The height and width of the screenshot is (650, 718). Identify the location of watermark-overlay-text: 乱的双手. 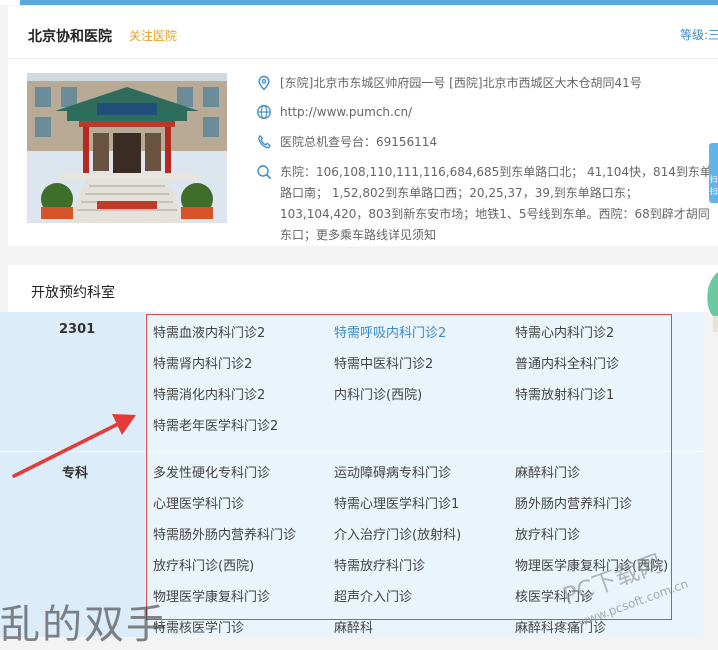
(84, 625).